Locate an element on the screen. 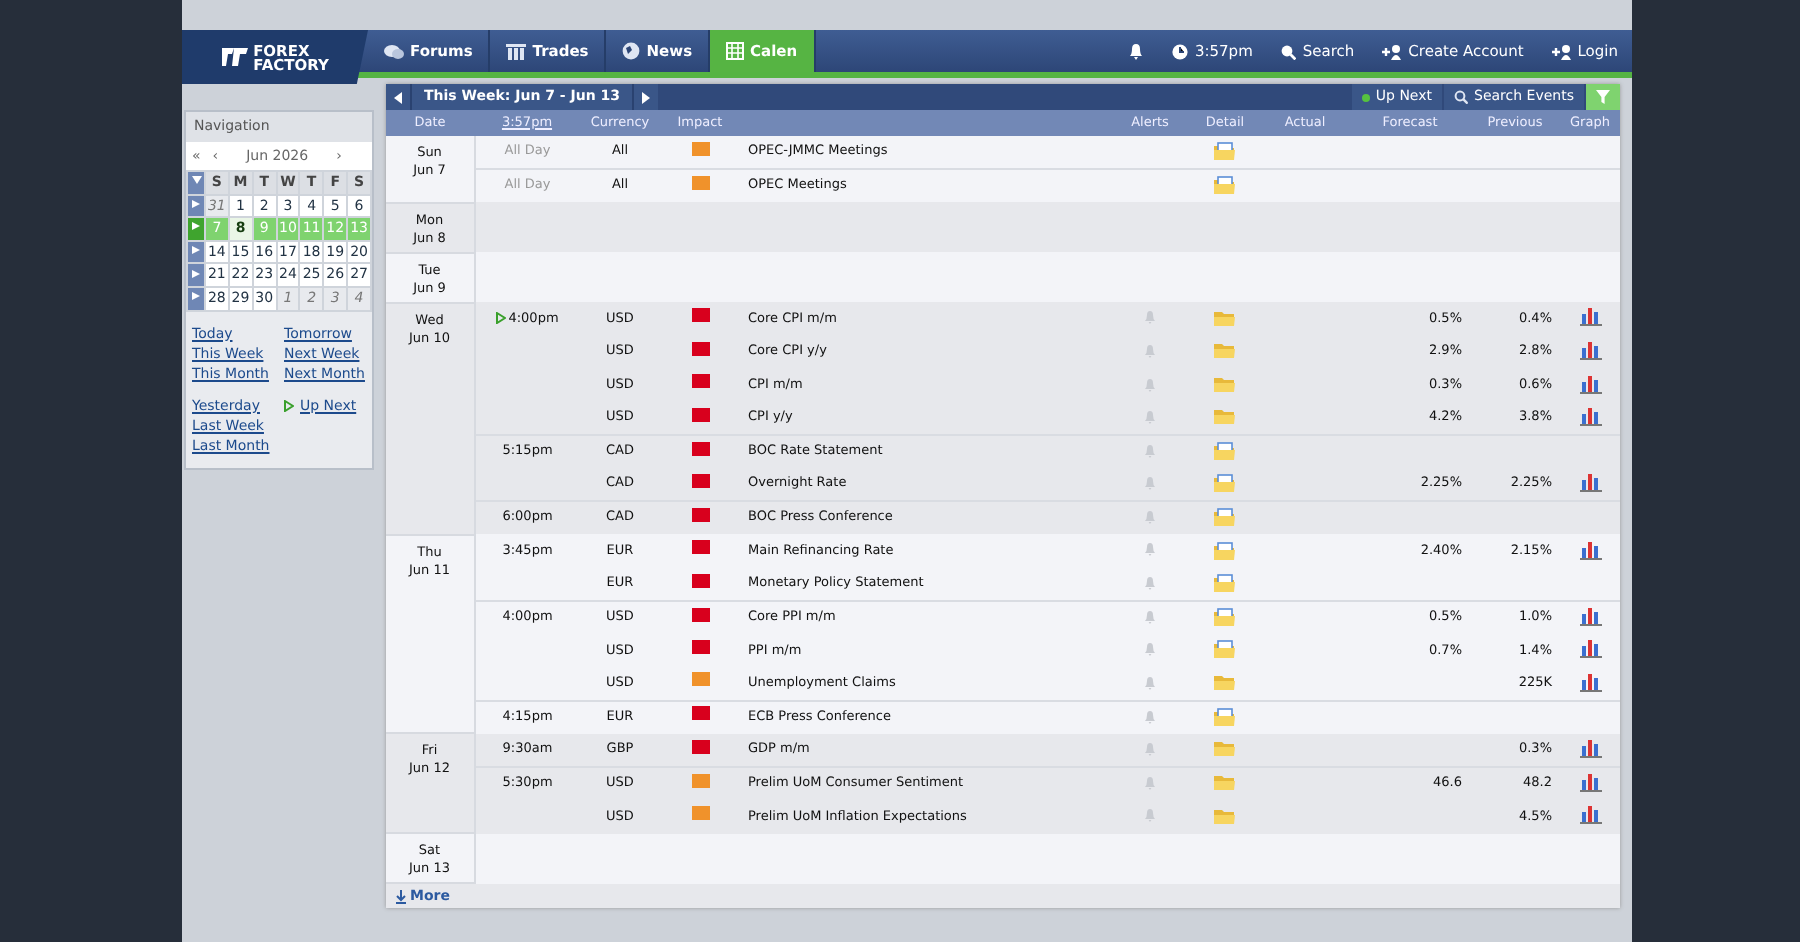 This screenshot has height=942, width=1800. calendar-icon is located at coordinates (735, 51).